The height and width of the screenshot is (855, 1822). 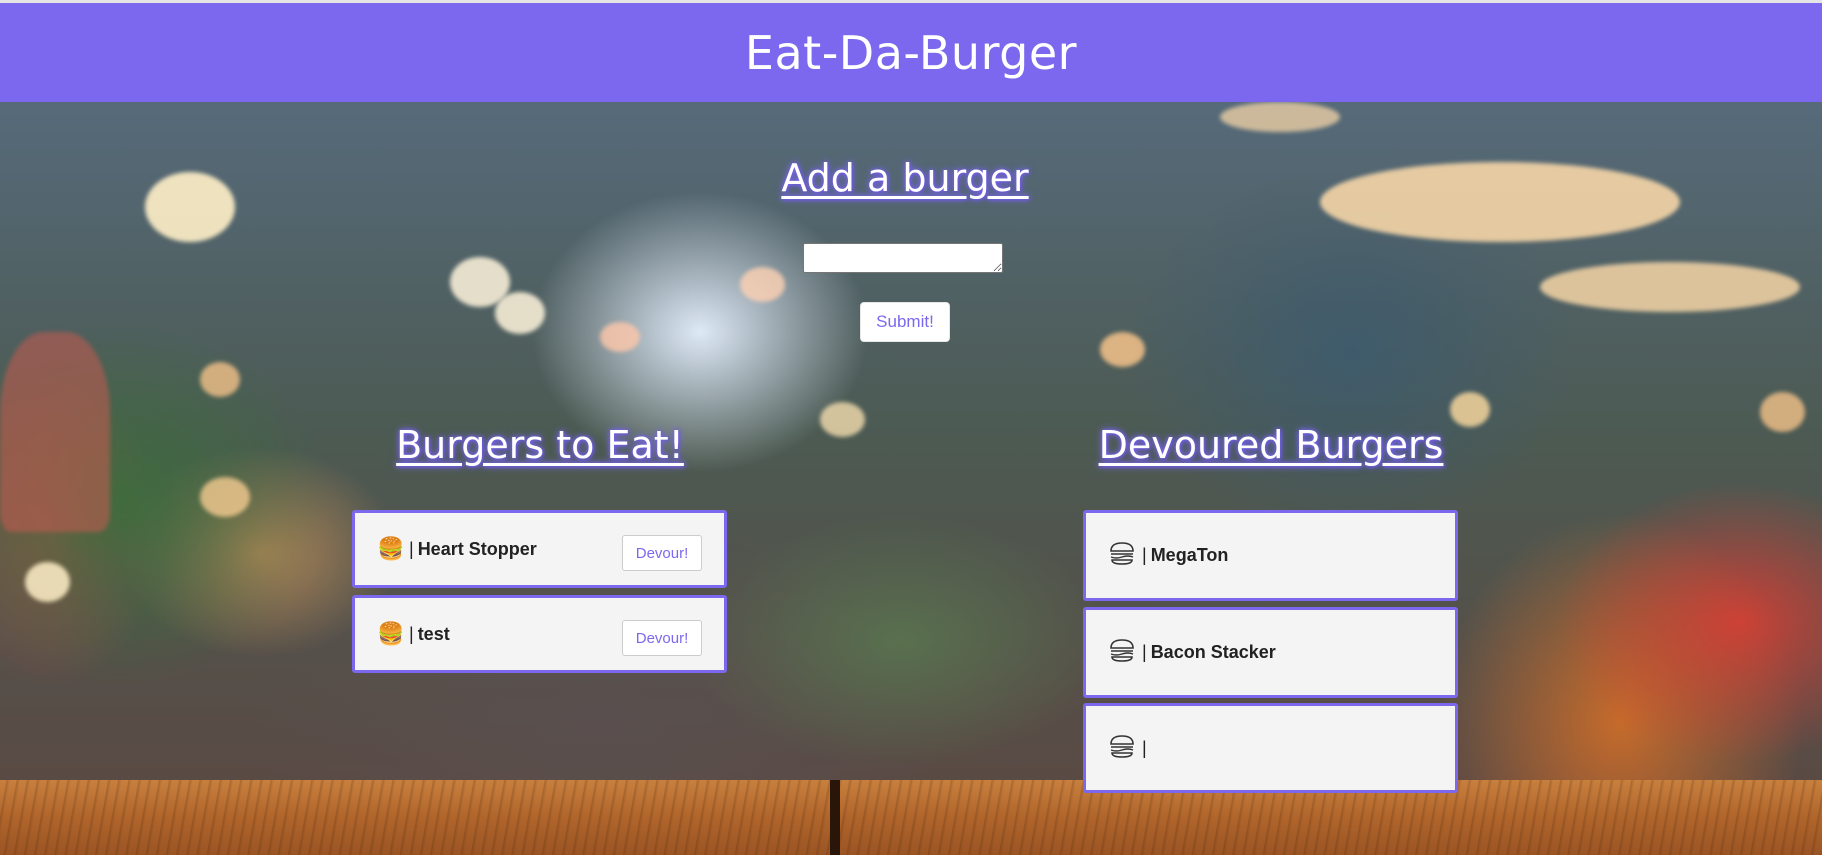 What do you see at coordinates (911, 817) in the screenshot?
I see `wooden-table` at bounding box center [911, 817].